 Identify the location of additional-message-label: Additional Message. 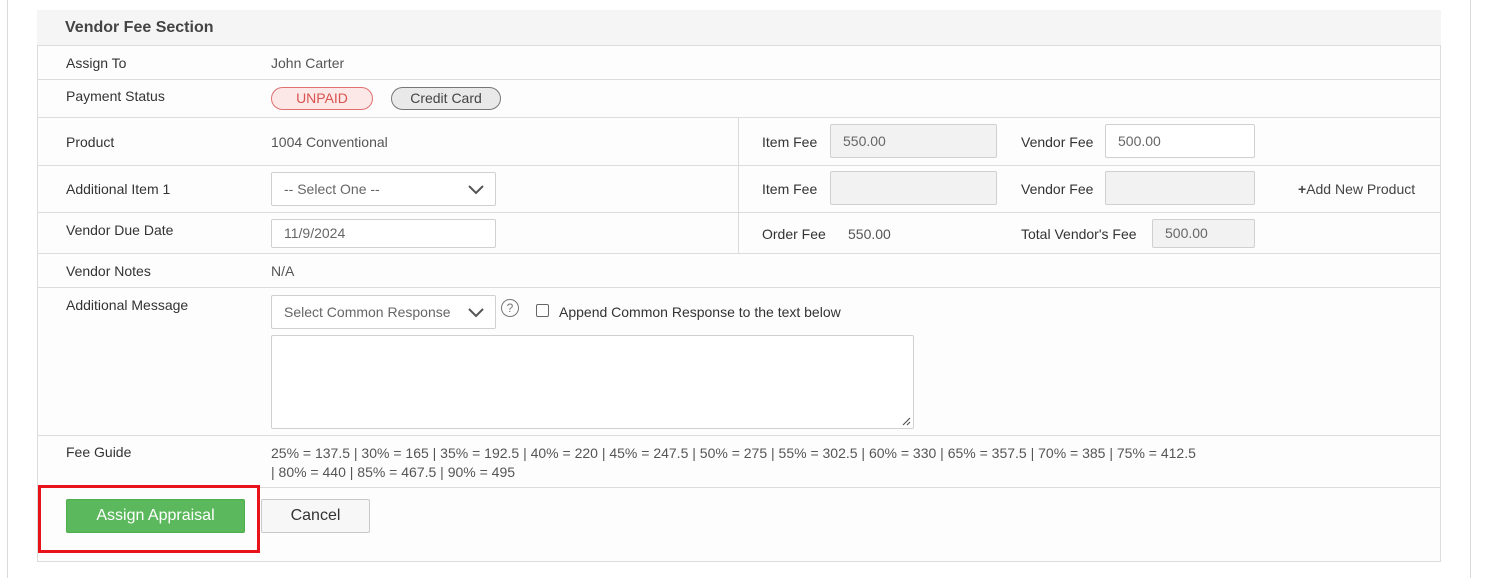
(127, 305).